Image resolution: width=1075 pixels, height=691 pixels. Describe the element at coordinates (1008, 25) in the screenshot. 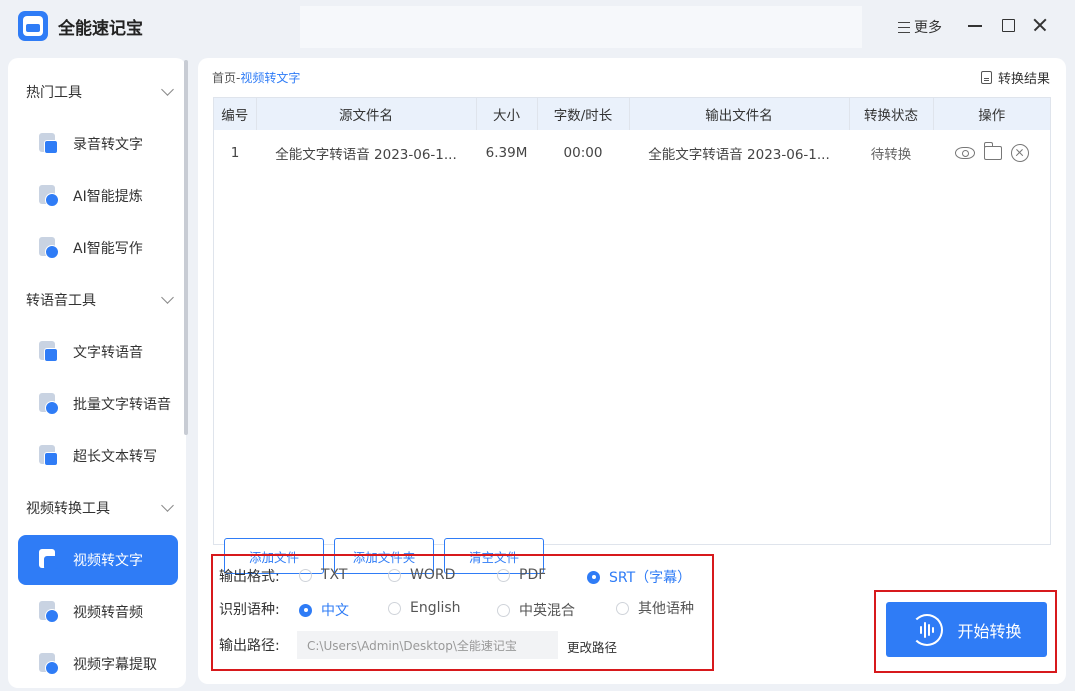

I see `maximize-button` at that location.